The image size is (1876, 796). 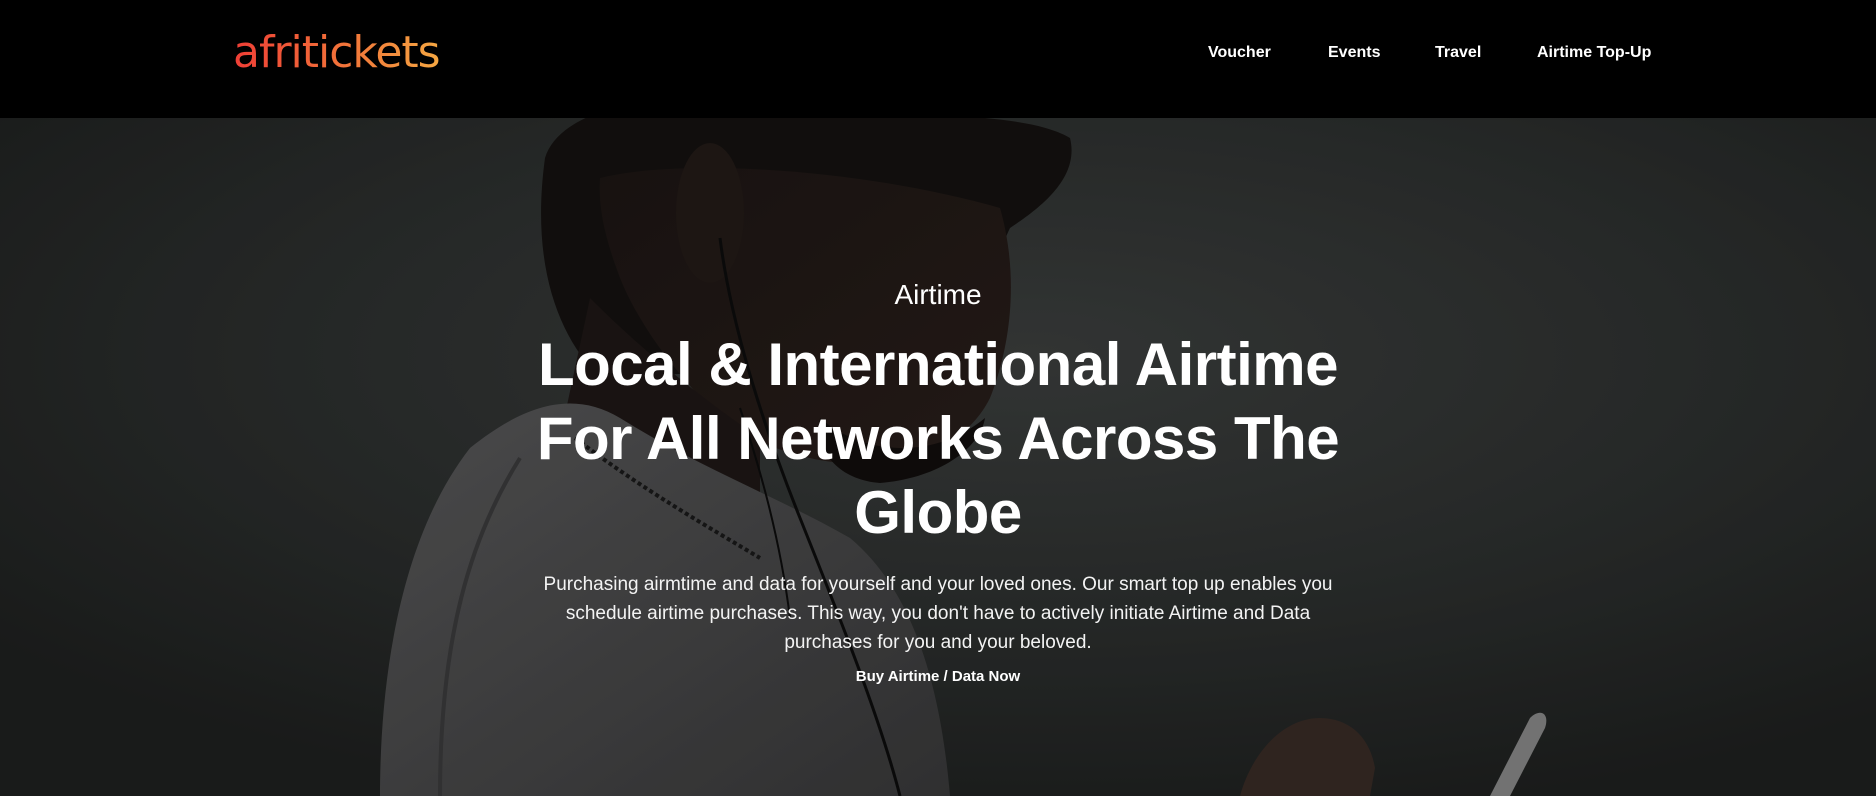 I want to click on main-nav: Voucher Events Travel Airtime Top-Up, so click(x=938, y=56).